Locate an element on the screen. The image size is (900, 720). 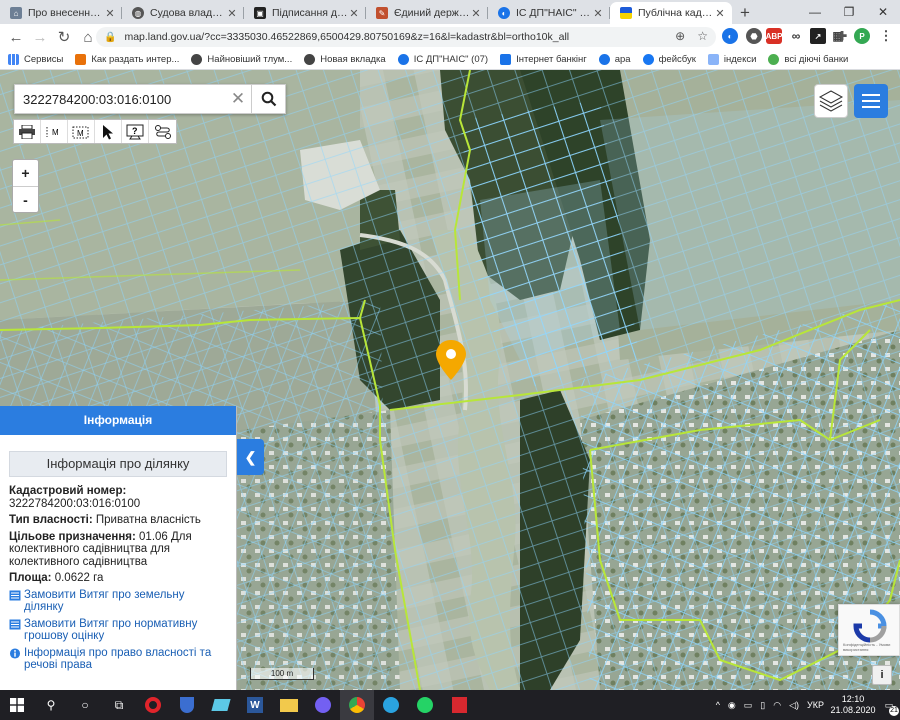
search-button is located at coordinates (268, 99).